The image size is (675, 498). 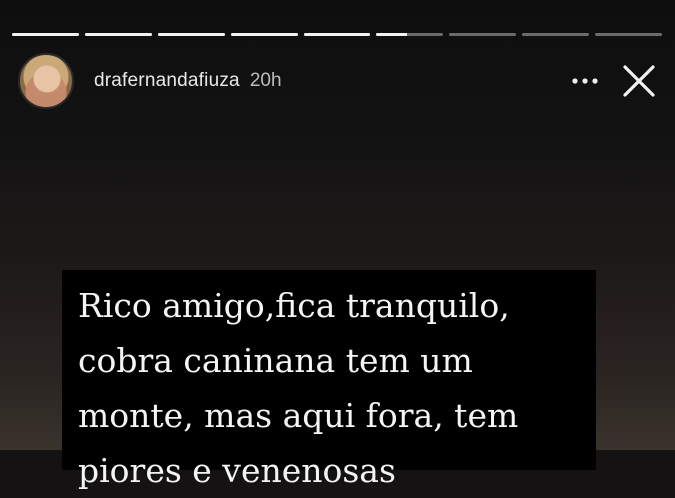 I want to click on story-text-line: piores e venenosas, so click(x=237, y=470).